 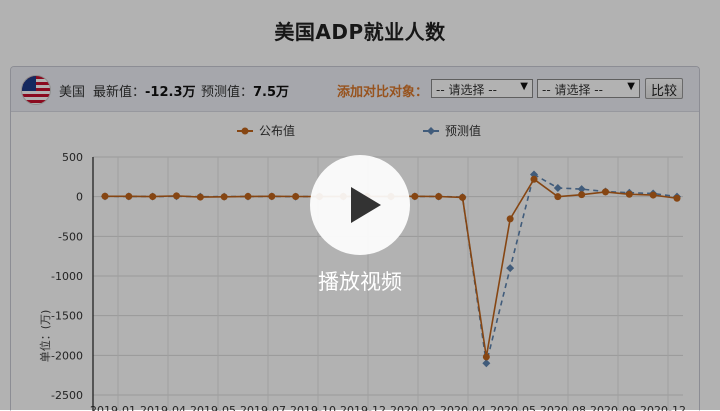 I want to click on play-video-label: 播放视频, so click(x=360, y=282).